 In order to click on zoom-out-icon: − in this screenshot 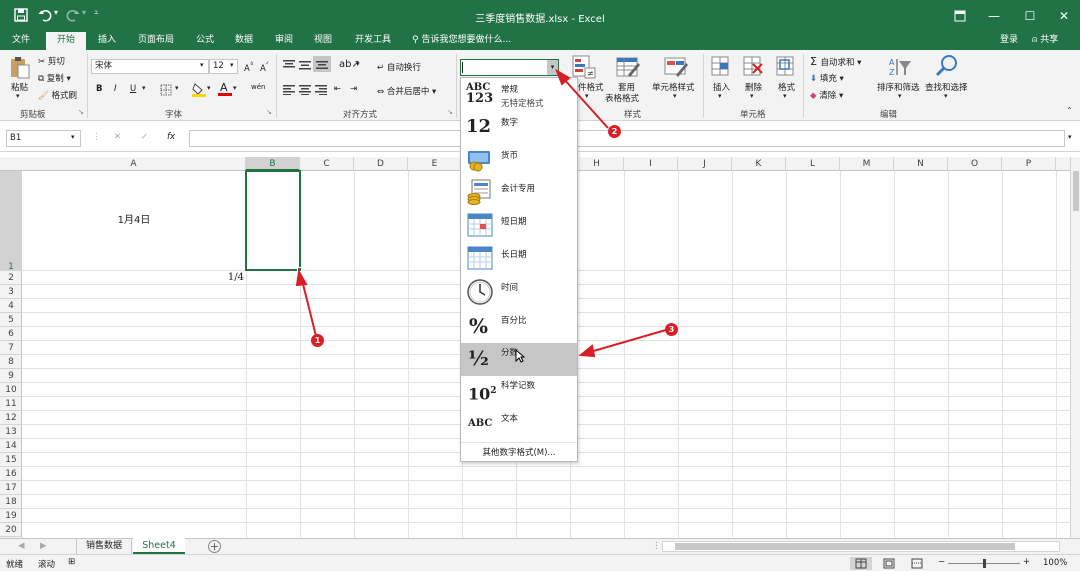, I will do `click(941, 562)`.